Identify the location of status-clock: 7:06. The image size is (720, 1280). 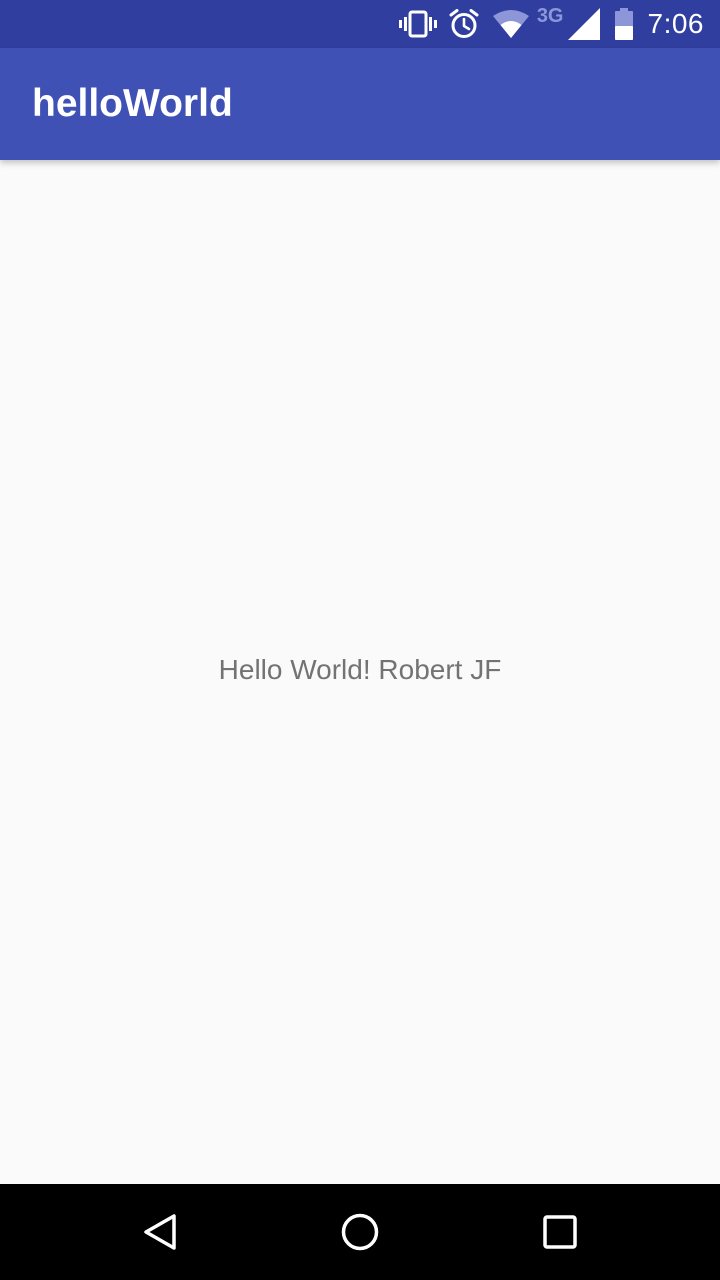
(675, 23).